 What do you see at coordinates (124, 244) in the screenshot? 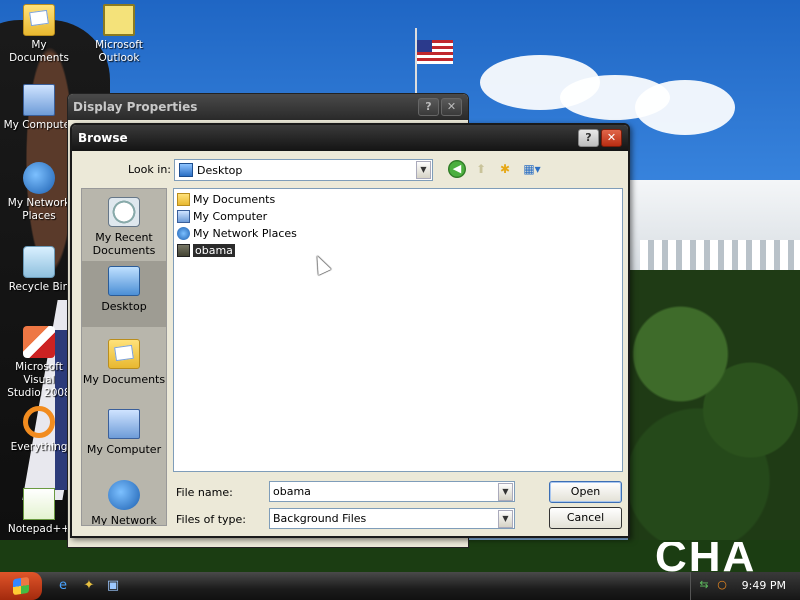
I see `places-item-label: My Recent Documents` at bounding box center [124, 244].